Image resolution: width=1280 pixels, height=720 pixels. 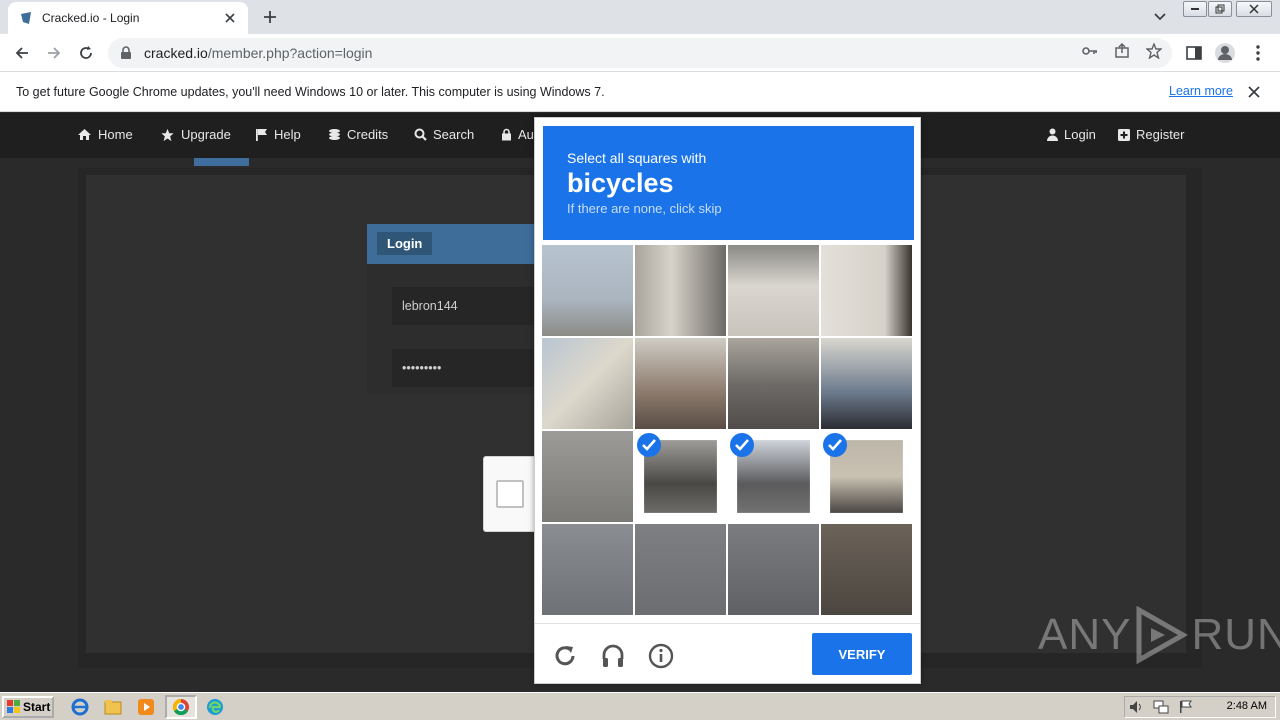 What do you see at coordinates (1194, 53) in the screenshot?
I see `side-panel-icon` at bounding box center [1194, 53].